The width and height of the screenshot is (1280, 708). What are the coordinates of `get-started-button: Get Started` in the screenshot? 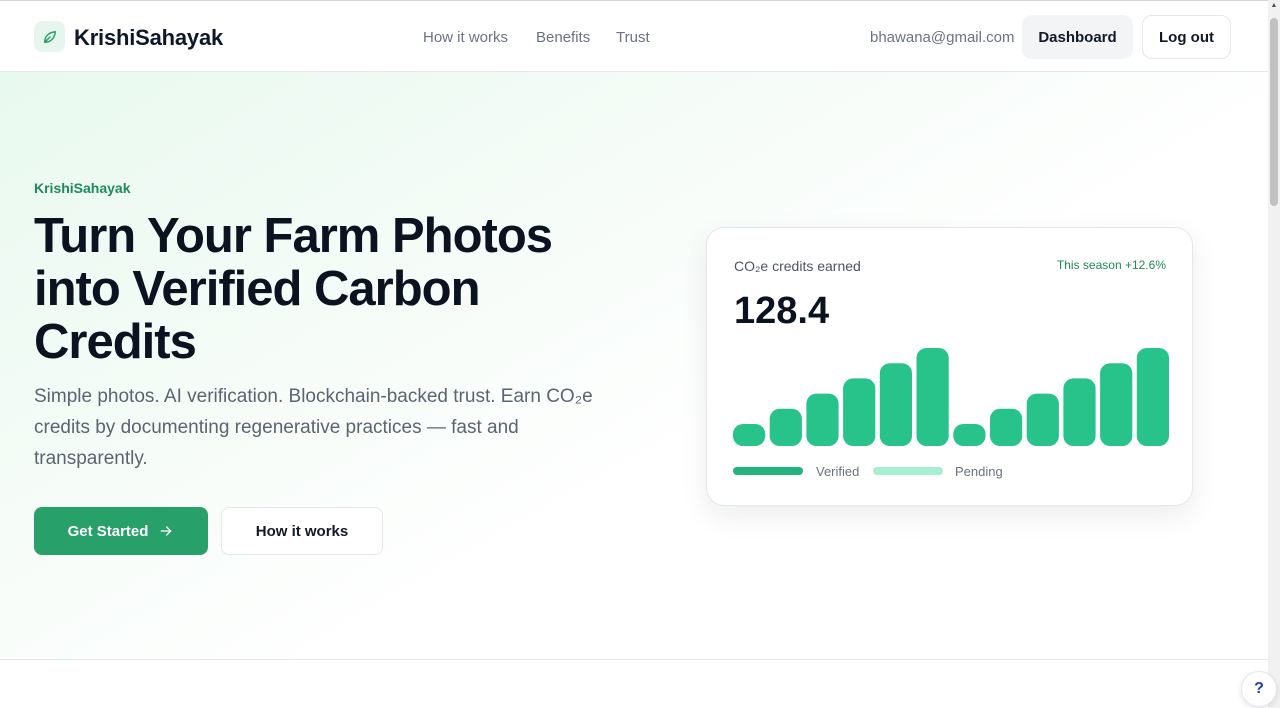 It's located at (121, 531).